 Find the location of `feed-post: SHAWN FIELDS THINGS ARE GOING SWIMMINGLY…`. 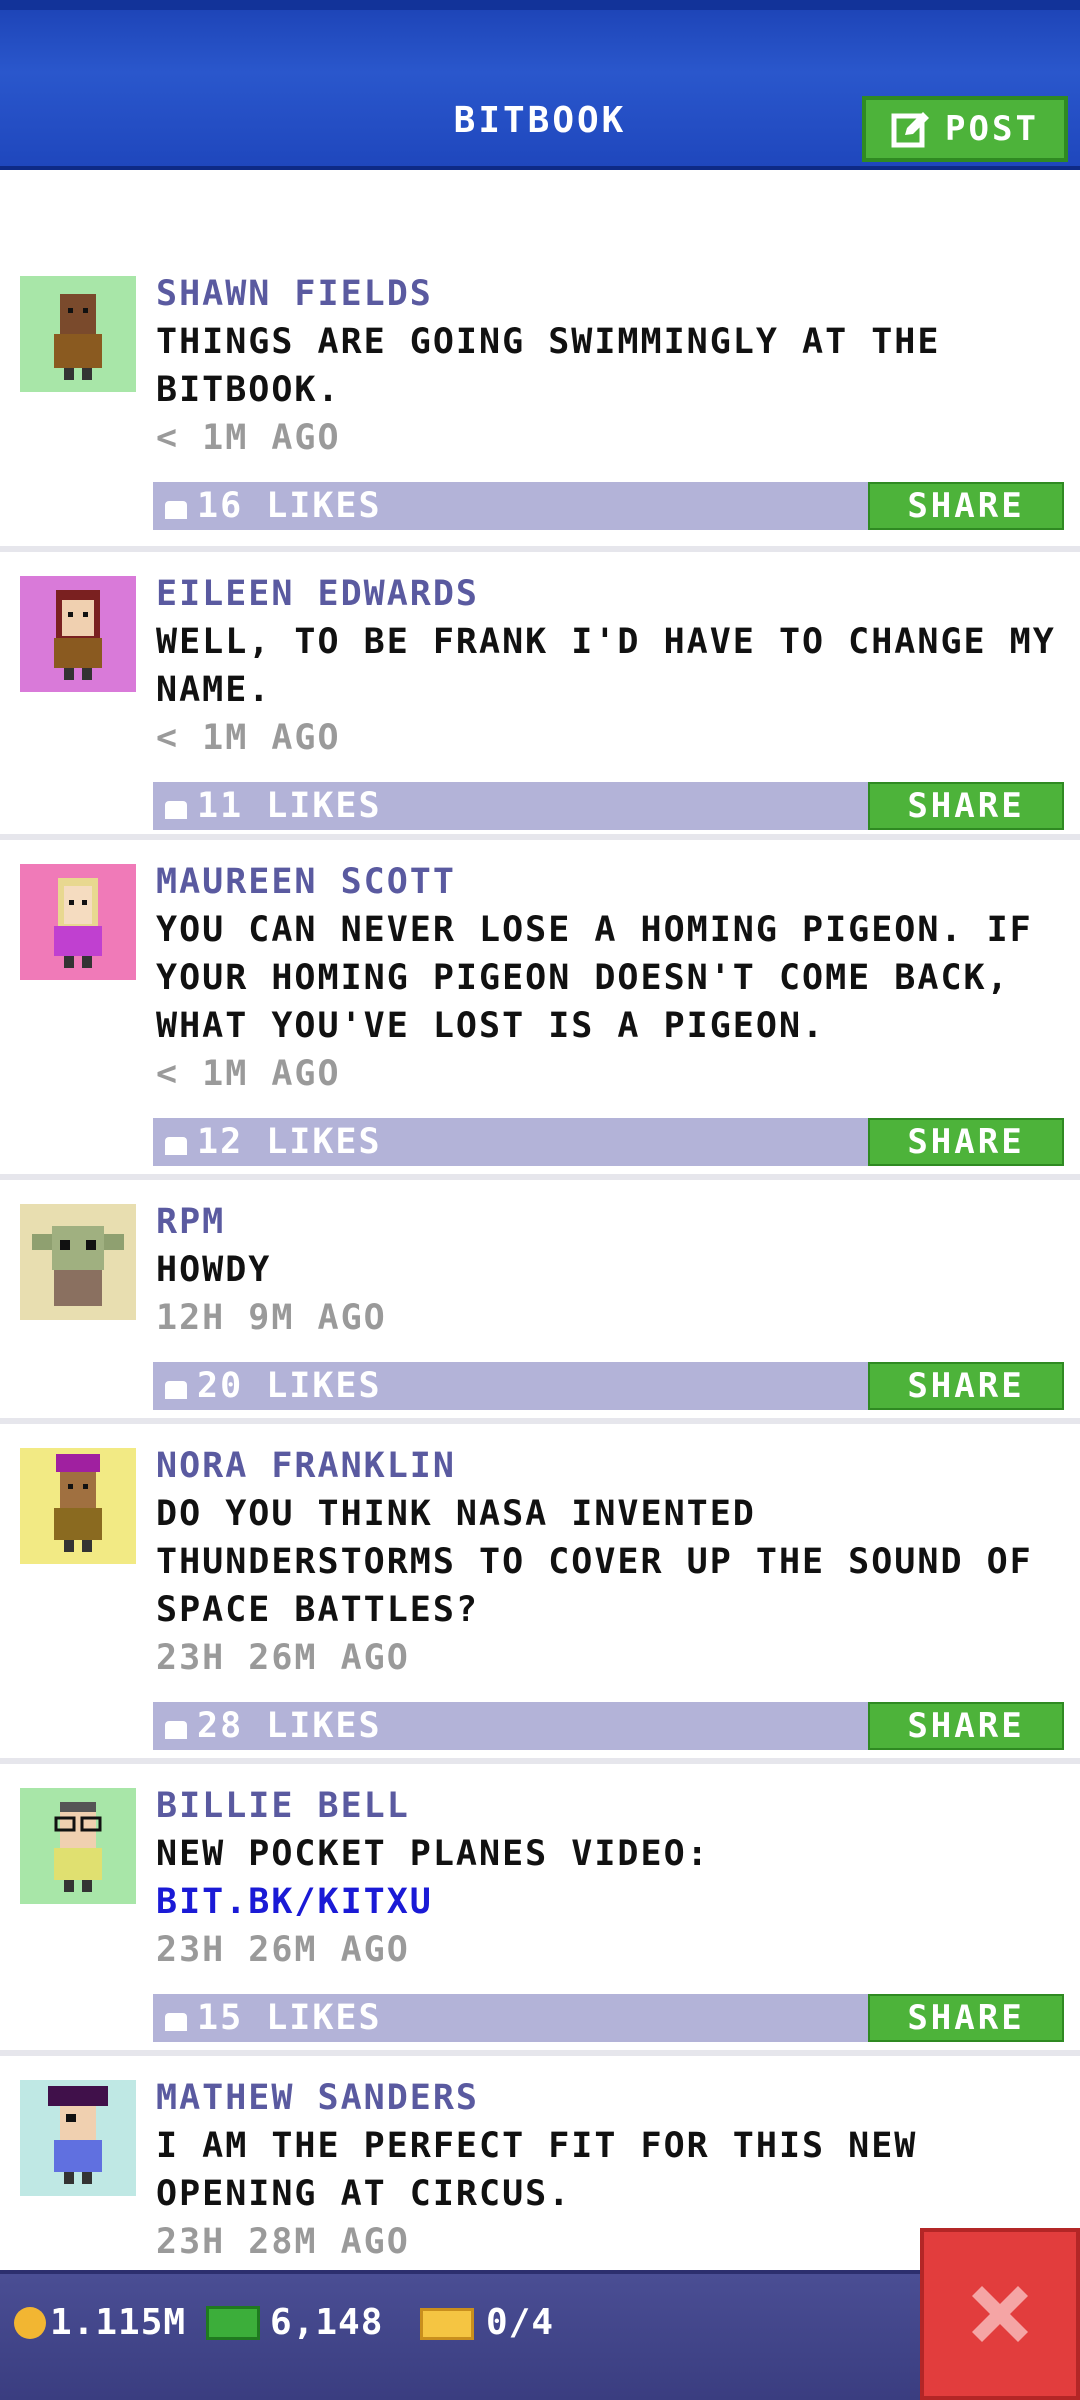

feed-post: SHAWN FIELDS THINGS ARE GOING SWIMMINGLY… is located at coordinates (540, 411).